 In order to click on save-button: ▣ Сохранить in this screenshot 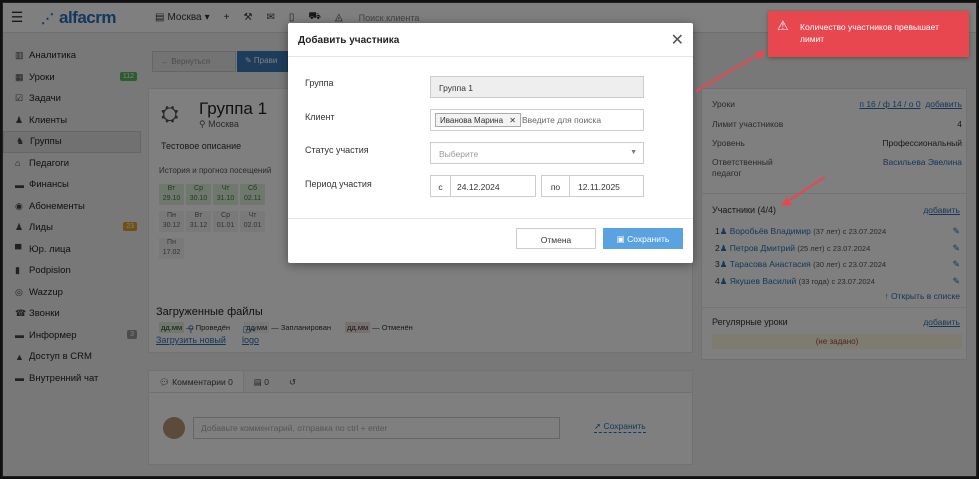, I will do `click(643, 238)`.